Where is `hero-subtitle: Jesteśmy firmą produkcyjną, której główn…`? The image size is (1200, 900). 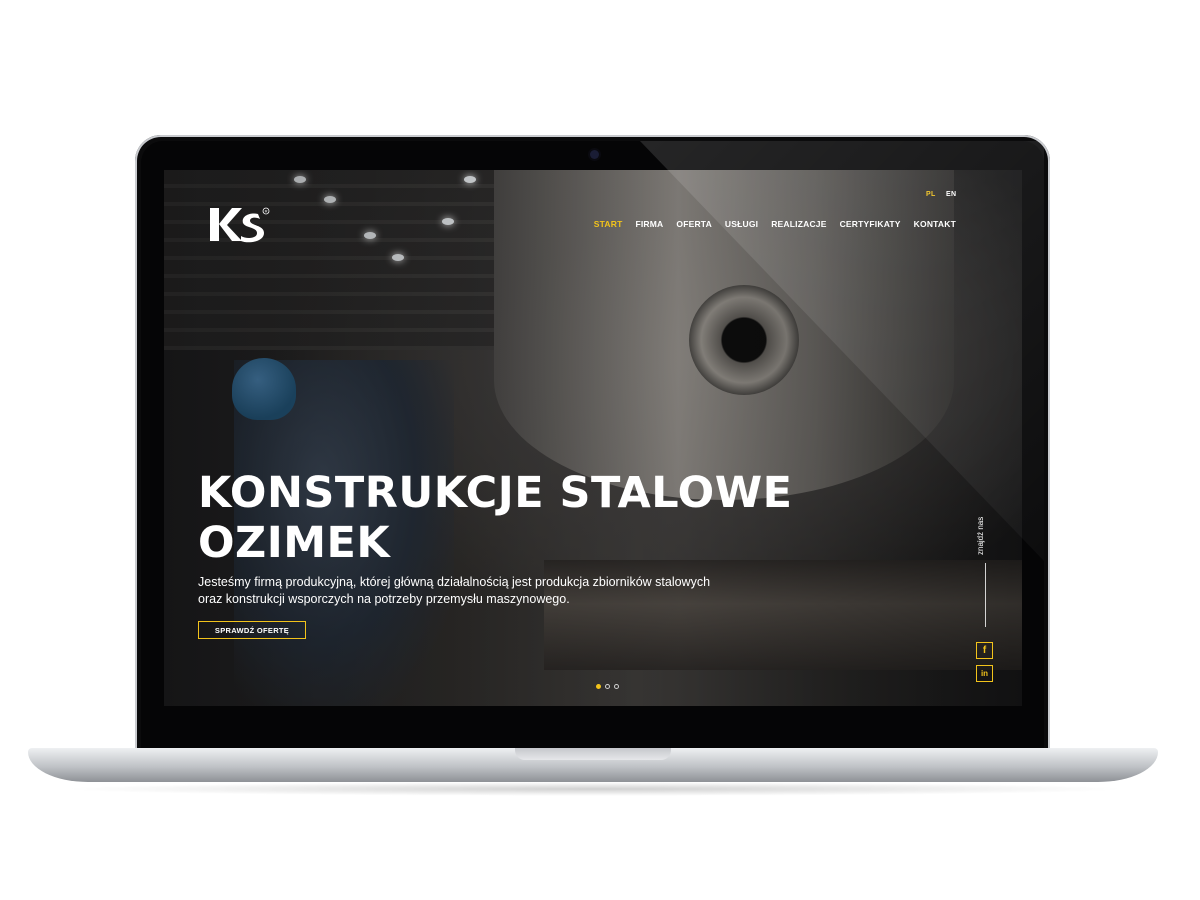 hero-subtitle: Jesteśmy firmą produkcyjną, której główn… is located at coordinates (458, 591).